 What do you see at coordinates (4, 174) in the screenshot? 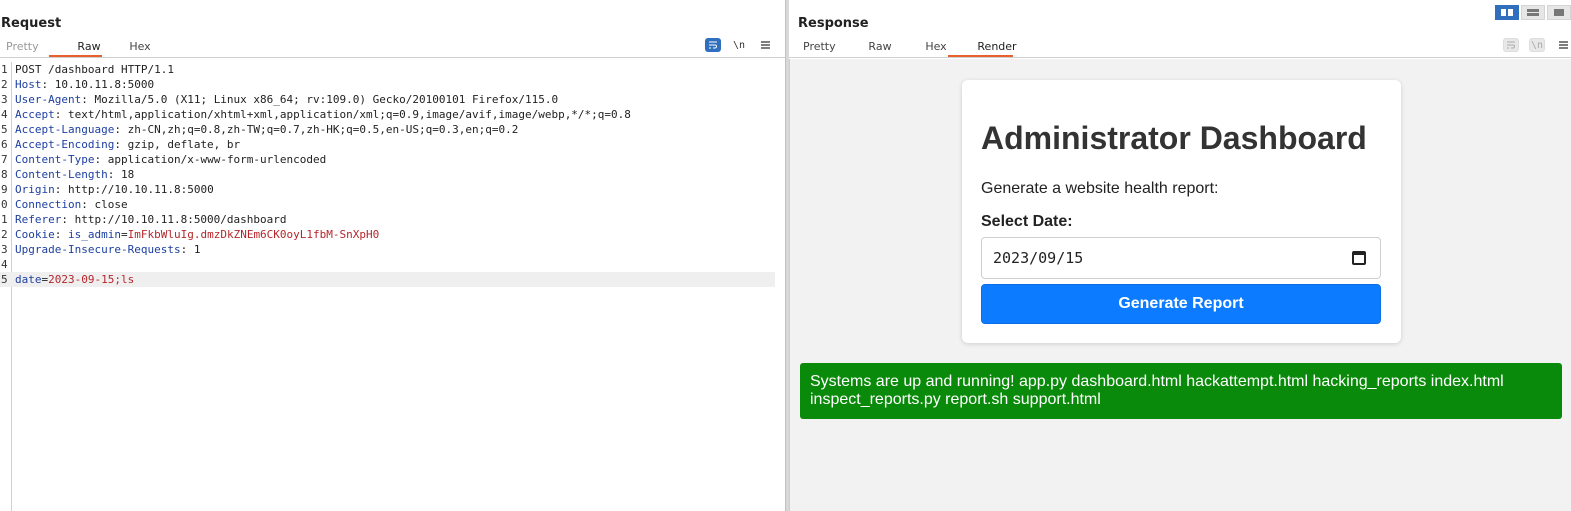
I see `line-number: 8` at bounding box center [4, 174].